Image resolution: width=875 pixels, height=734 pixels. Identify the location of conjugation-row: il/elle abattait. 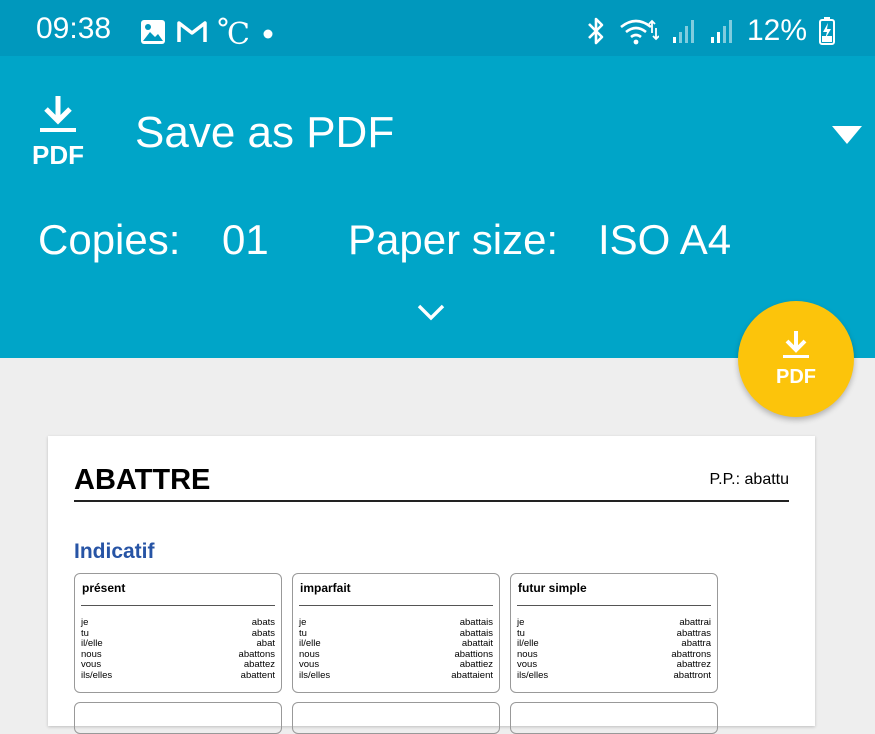
(396, 644).